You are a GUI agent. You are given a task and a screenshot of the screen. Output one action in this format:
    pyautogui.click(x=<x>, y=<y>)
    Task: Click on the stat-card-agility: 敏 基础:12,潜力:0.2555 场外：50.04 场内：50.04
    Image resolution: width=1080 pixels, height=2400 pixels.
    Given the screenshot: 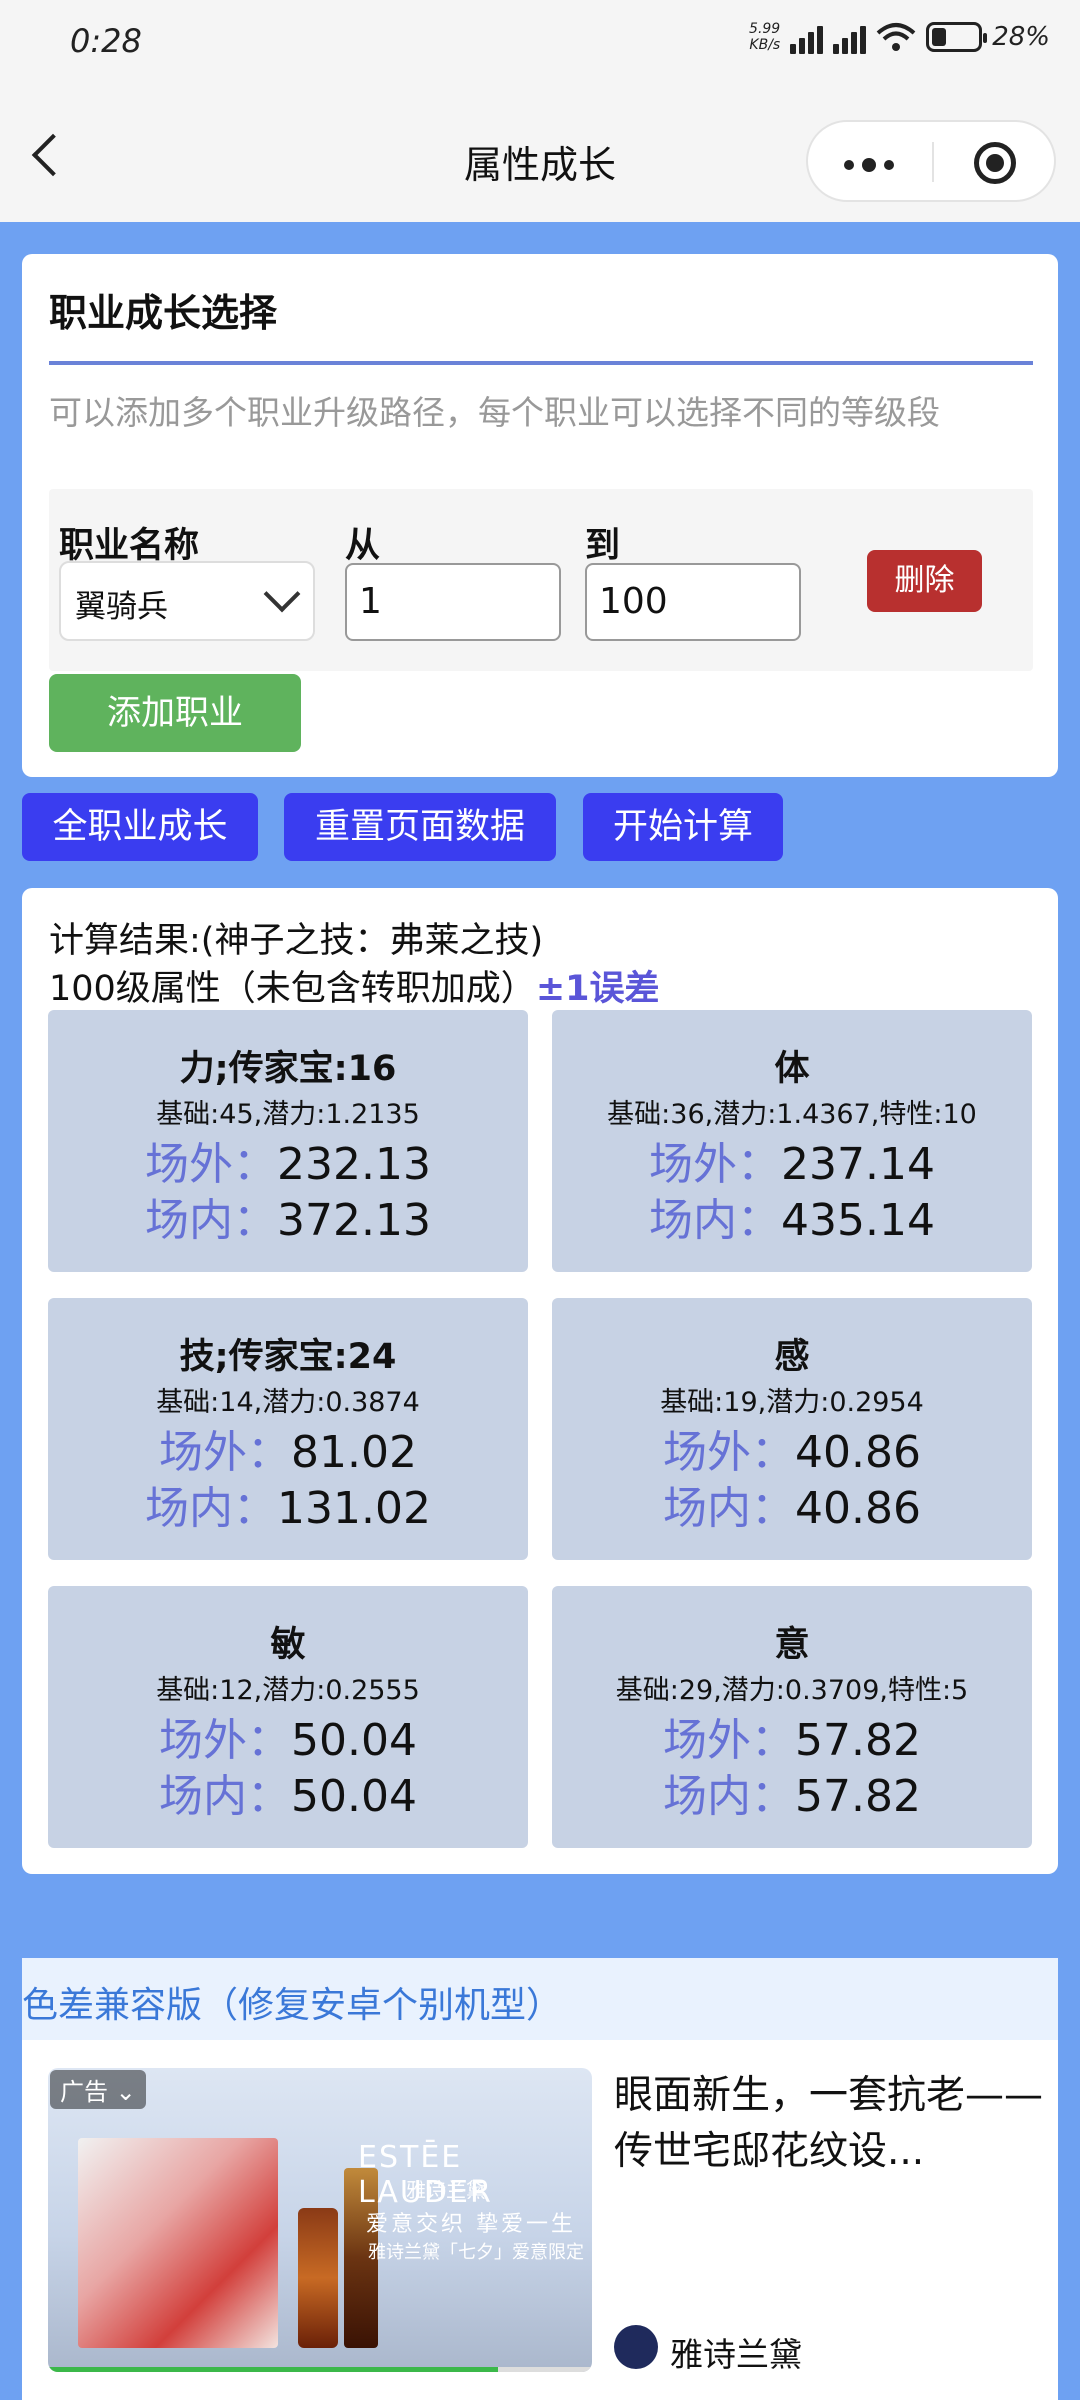 What is the action you would take?
    pyautogui.click(x=288, y=1717)
    